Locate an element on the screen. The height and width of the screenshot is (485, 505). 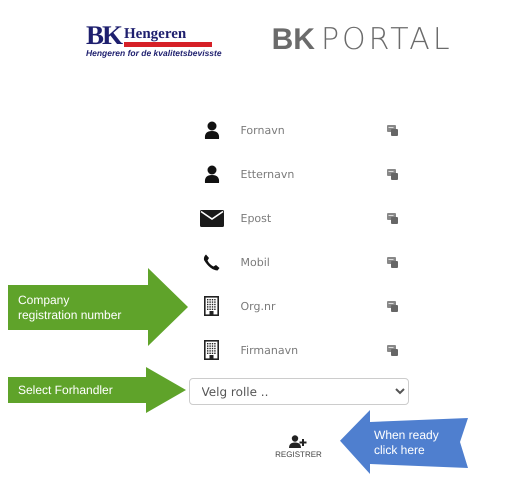
input-field: Epost is located at coordinates (313, 218).